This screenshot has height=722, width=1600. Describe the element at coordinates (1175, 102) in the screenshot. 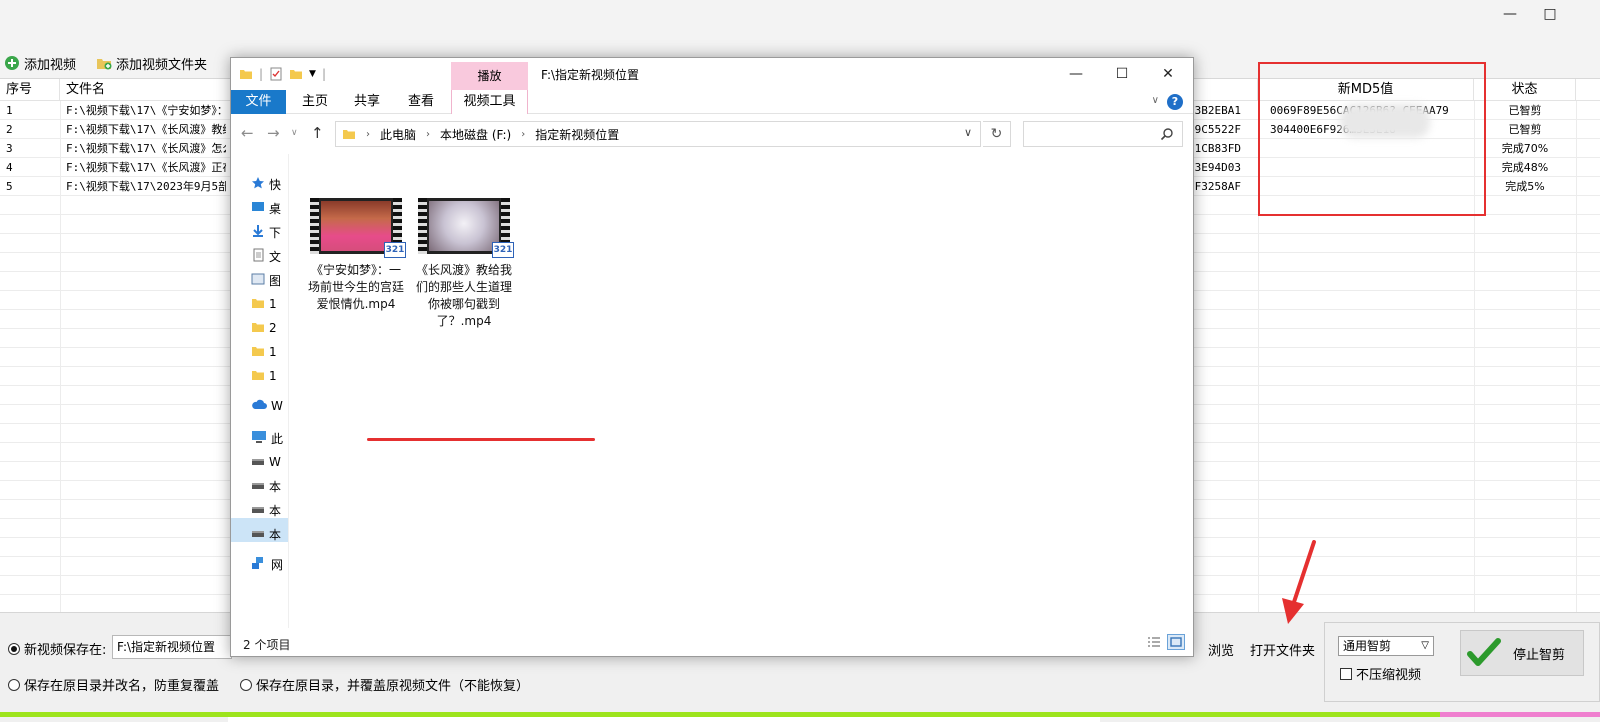

I see `help-icon: ?` at that location.